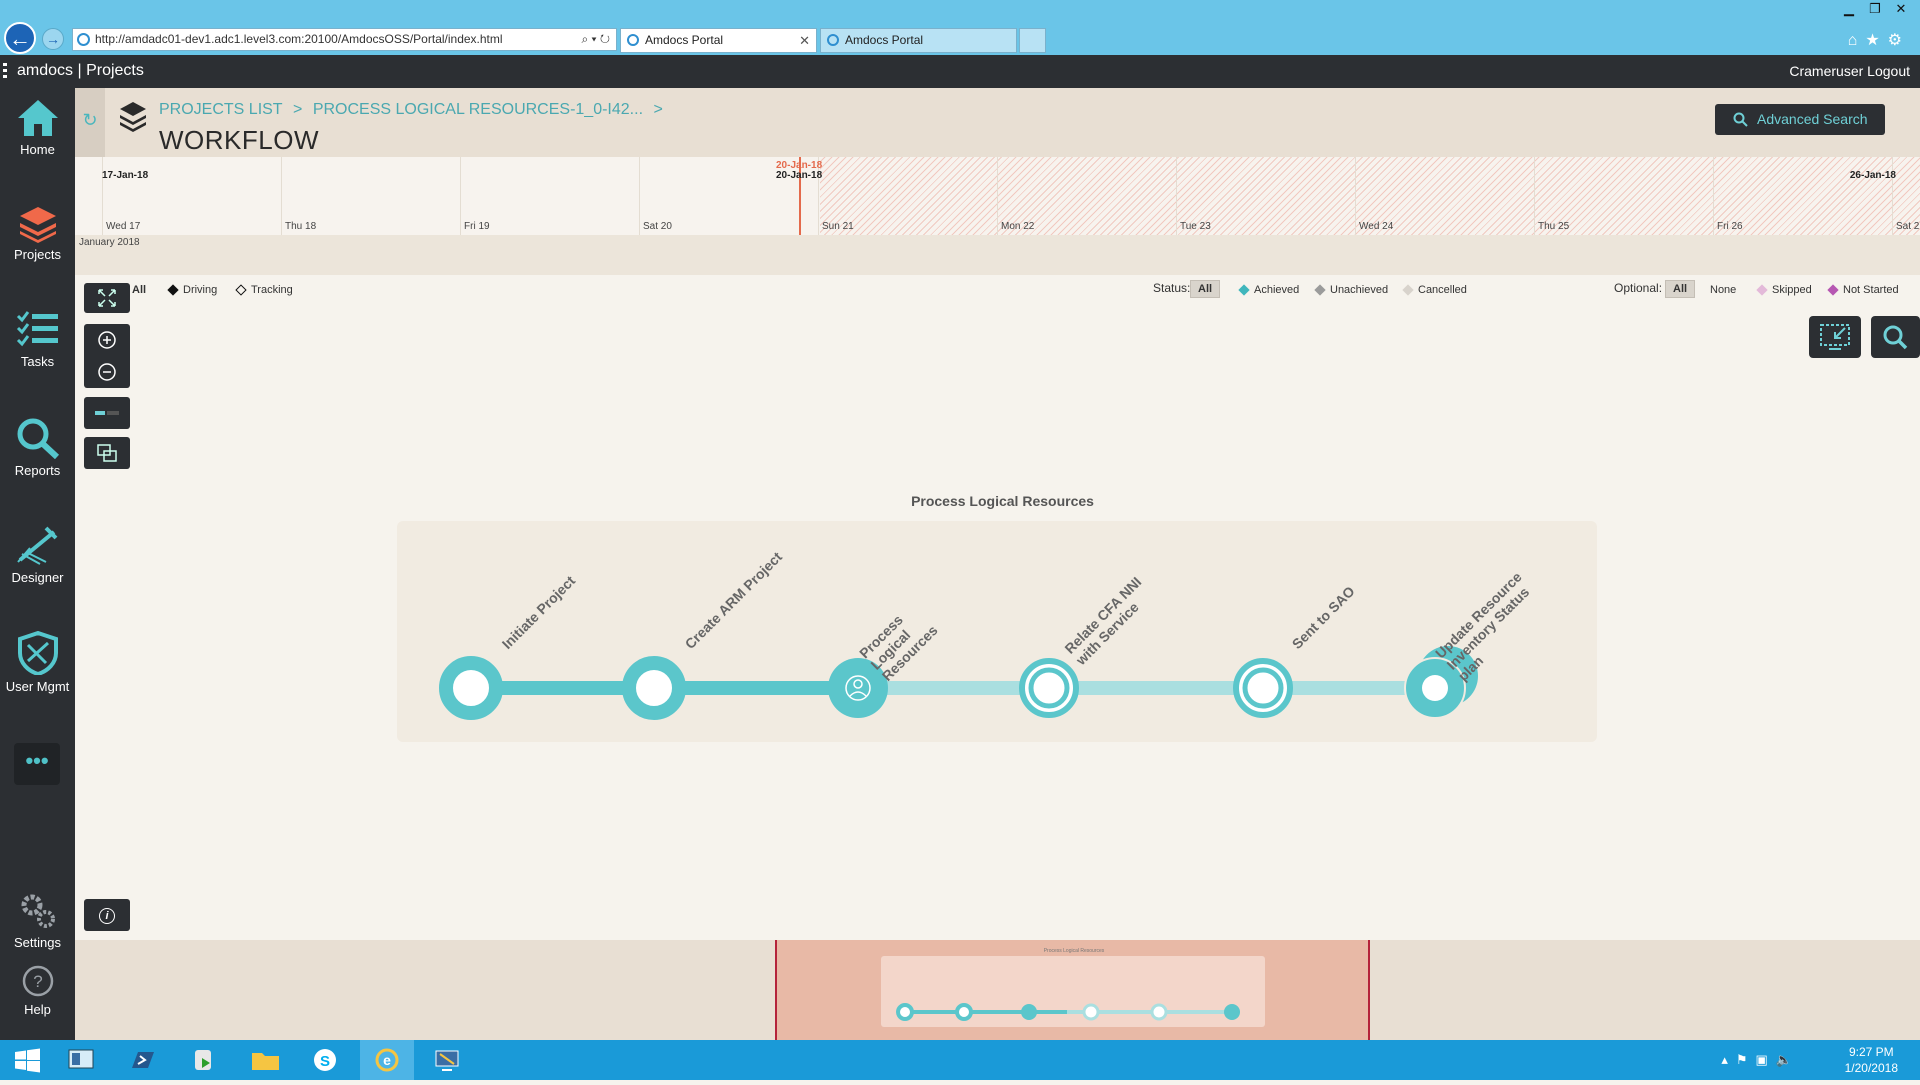 This screenshot has height=1085, width=1920. What do you see at coordinates (107, 453) in the screenshot?
I see `copy-layout-button` at bounding box center [107, 453].